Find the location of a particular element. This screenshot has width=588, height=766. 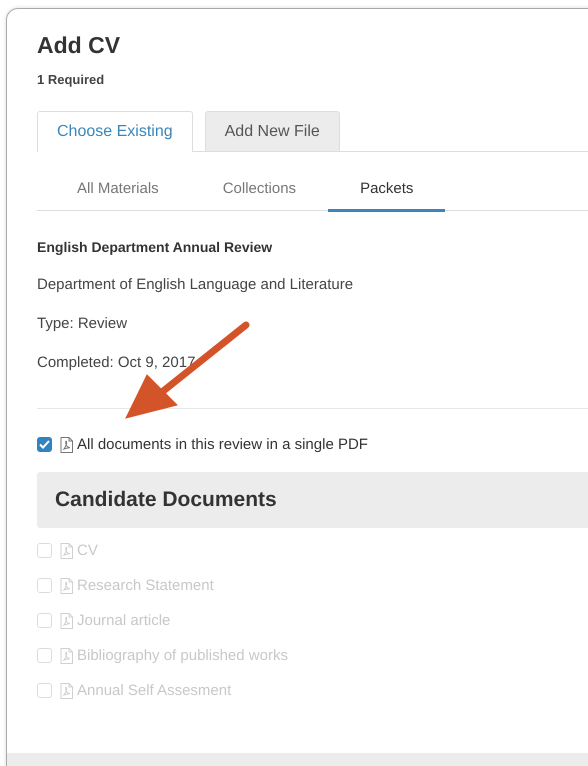

tab: Collections is located at coordinates (259, 182).